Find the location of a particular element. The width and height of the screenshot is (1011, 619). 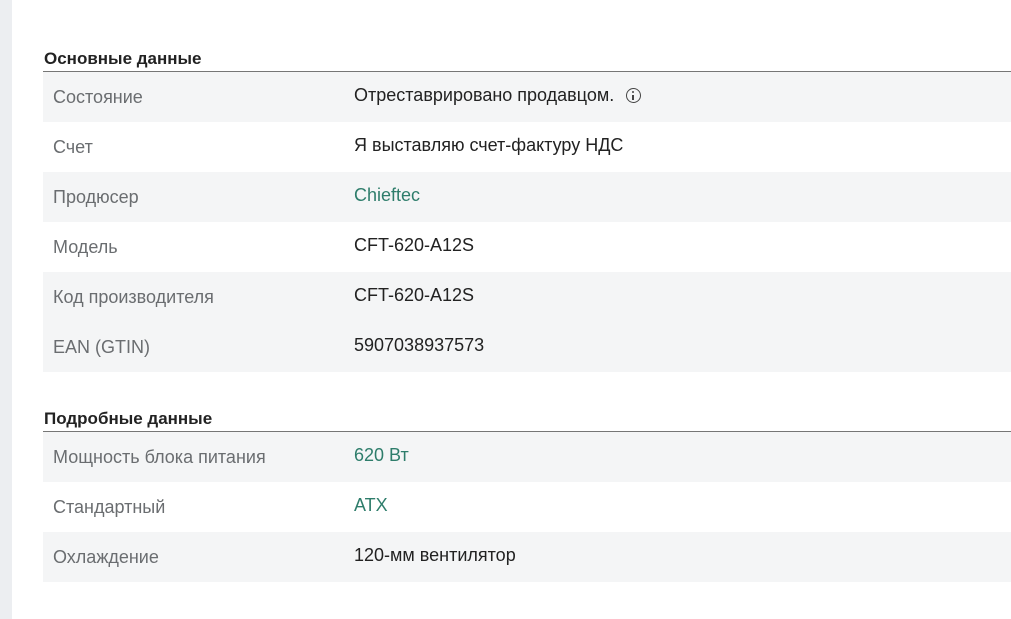

param-value: Я выставляю счет-фактуру НДС is located at coordinates (489, 145).